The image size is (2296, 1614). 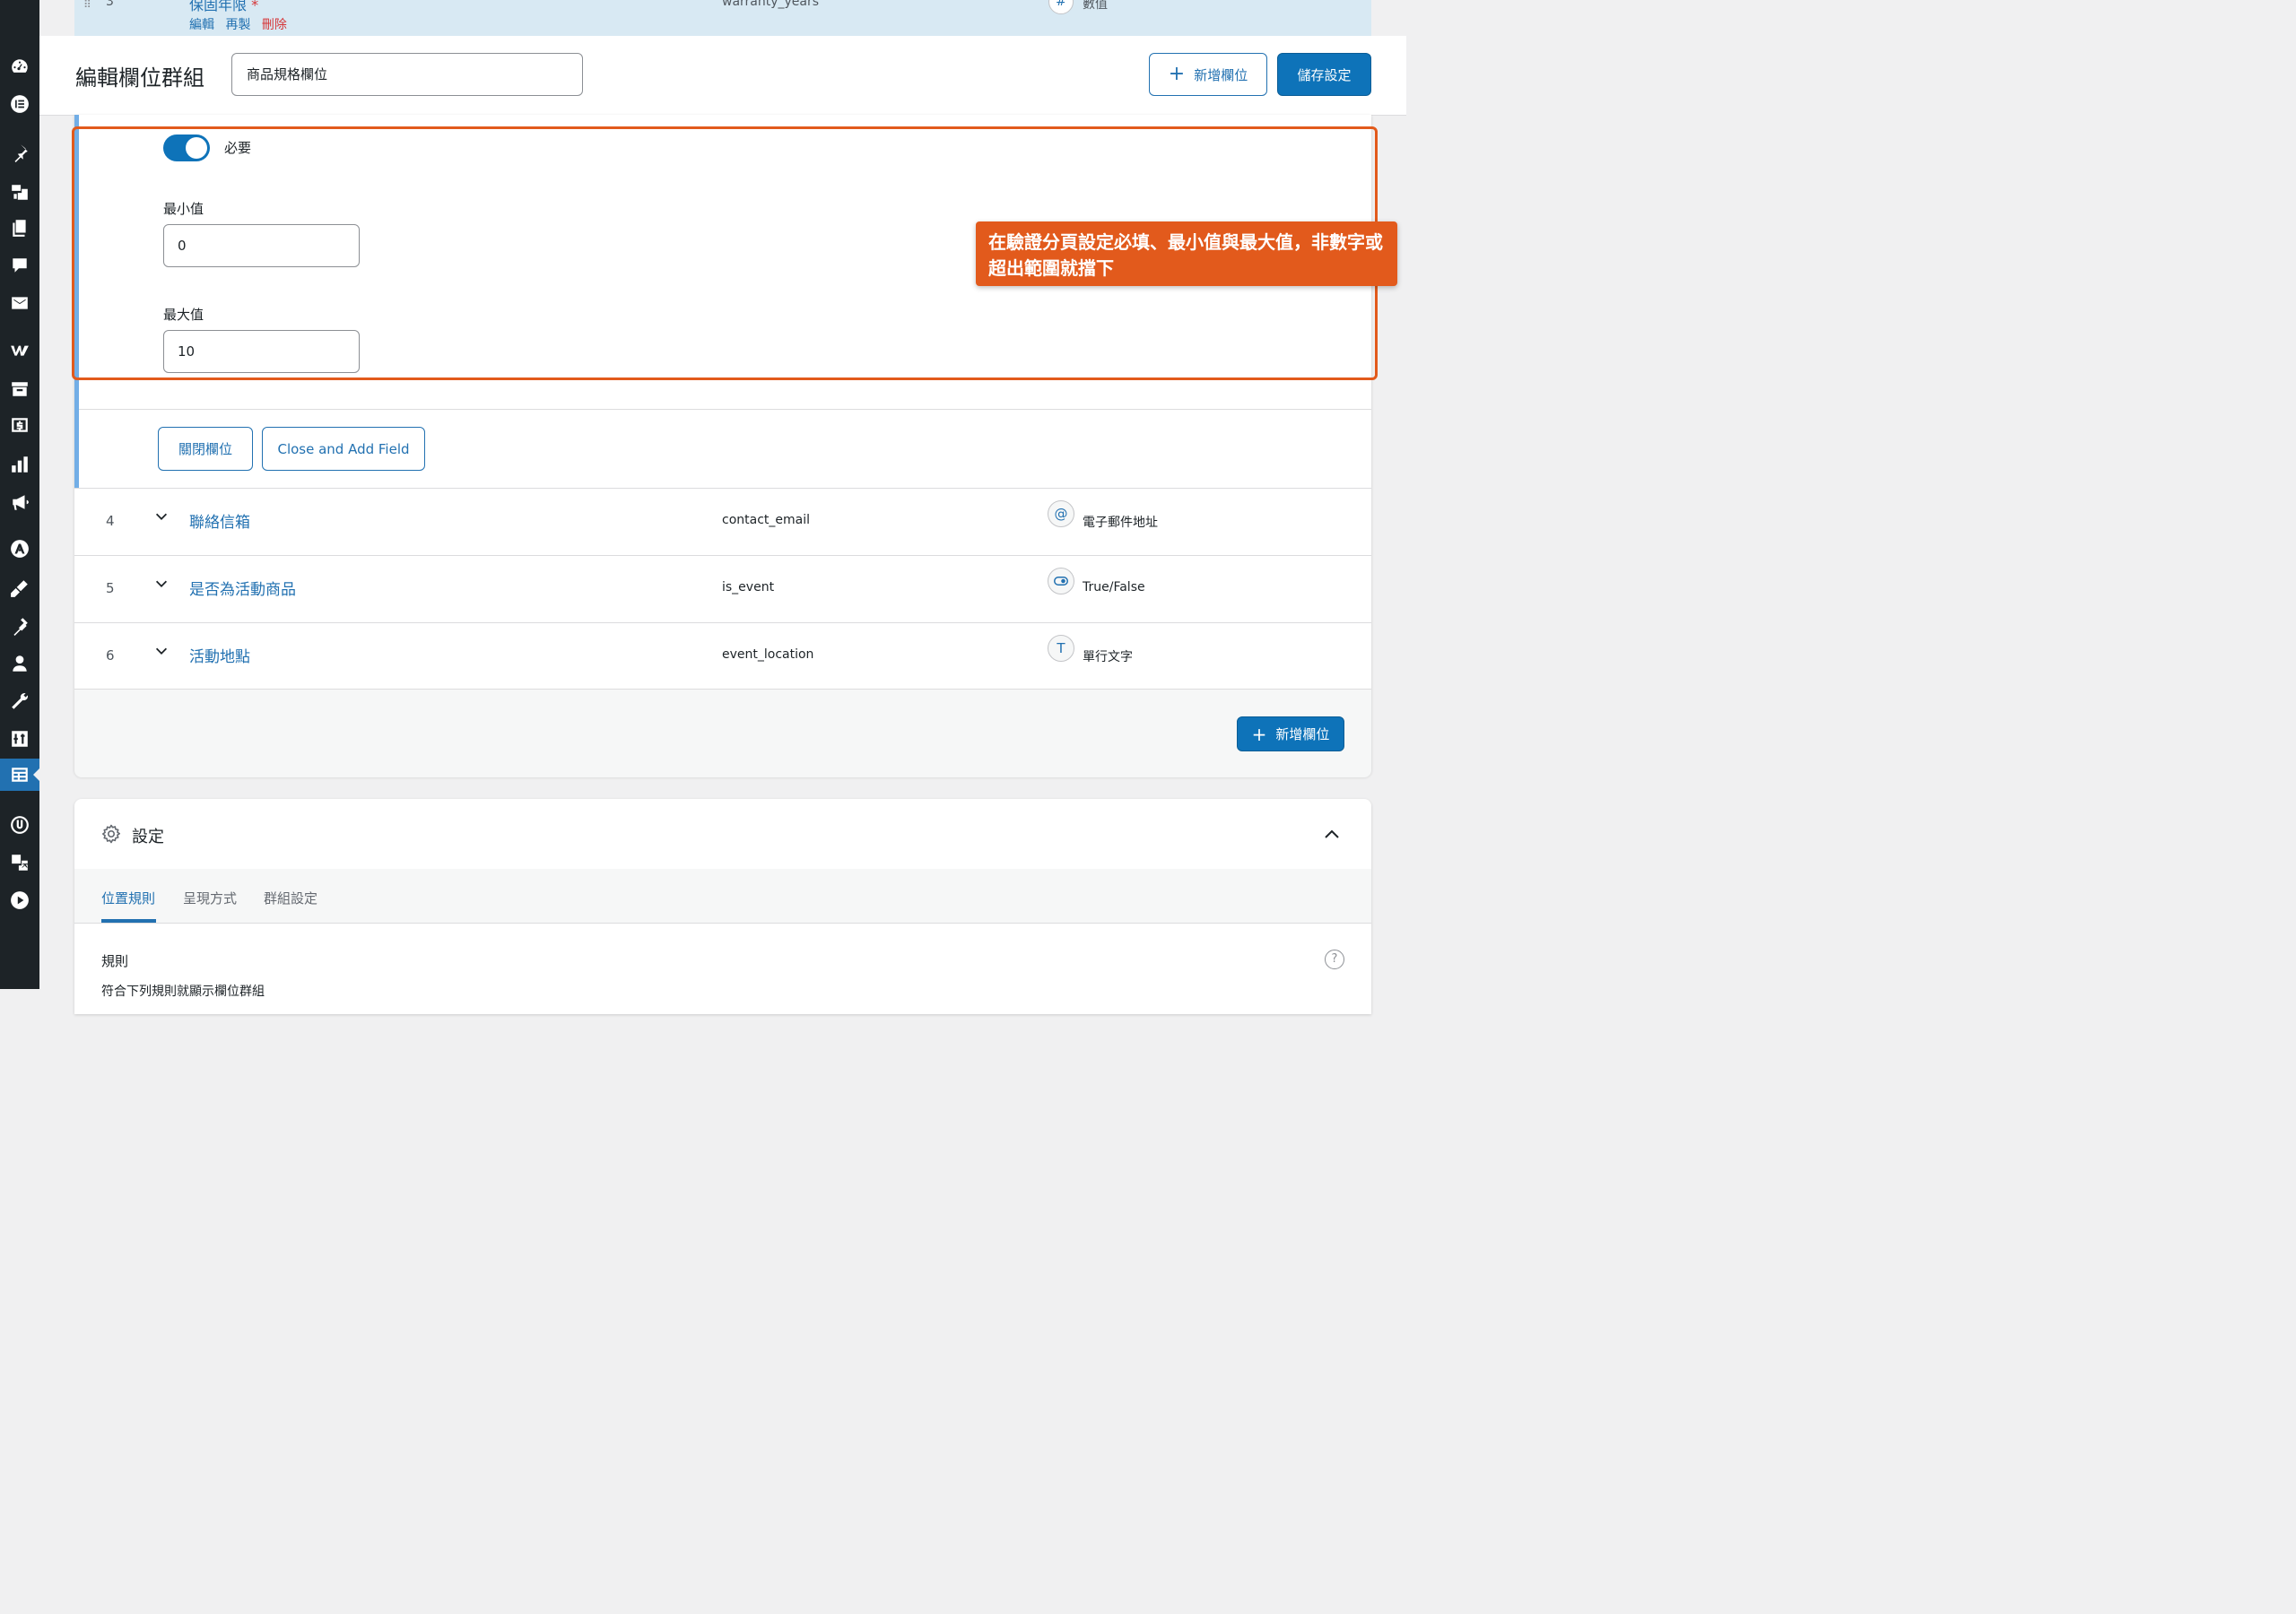 What do you see at coordinates (139, 78) in the screenshot?
I see `page-title: 編輯欄位群組` at bounding box center [139, 78].